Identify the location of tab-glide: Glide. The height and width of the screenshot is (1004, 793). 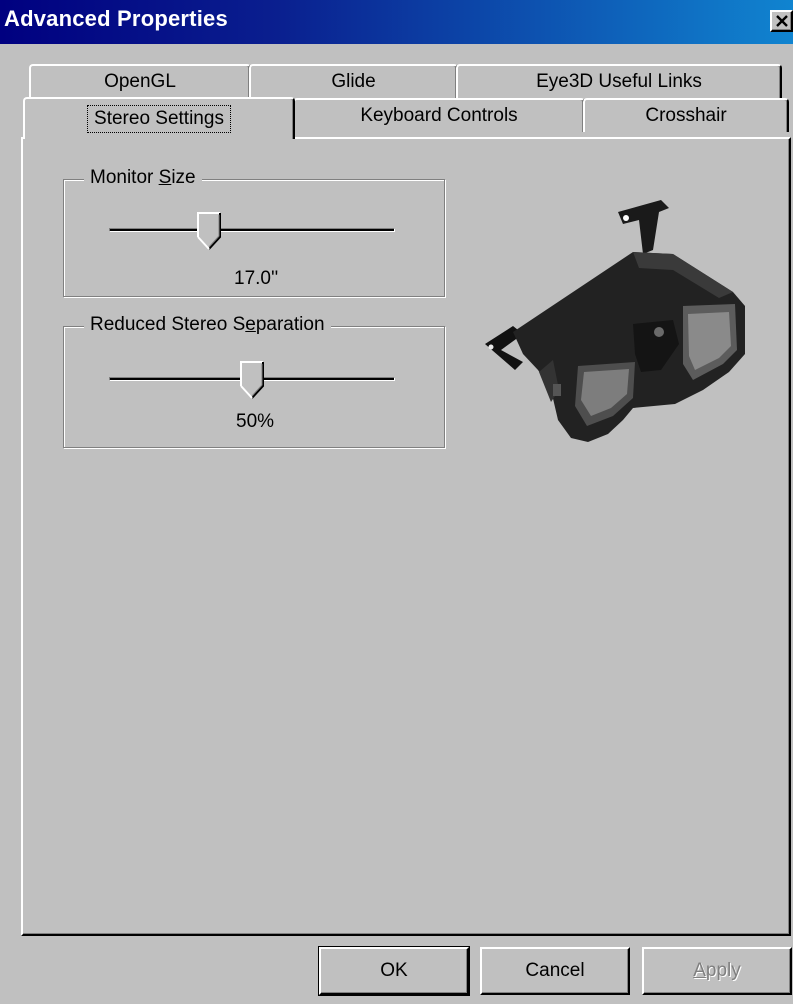
(353, 81).